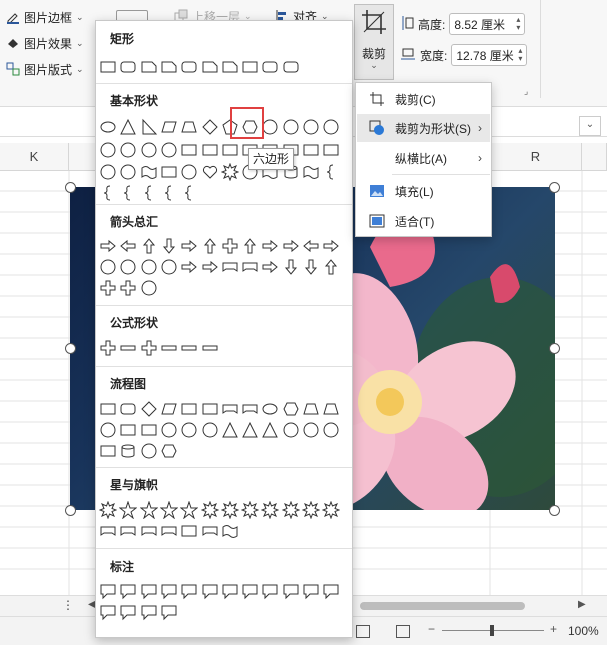 The width and height of the screenshot is (607, 645). I want to click on zoom-slider-thumb, so click(492, 630).